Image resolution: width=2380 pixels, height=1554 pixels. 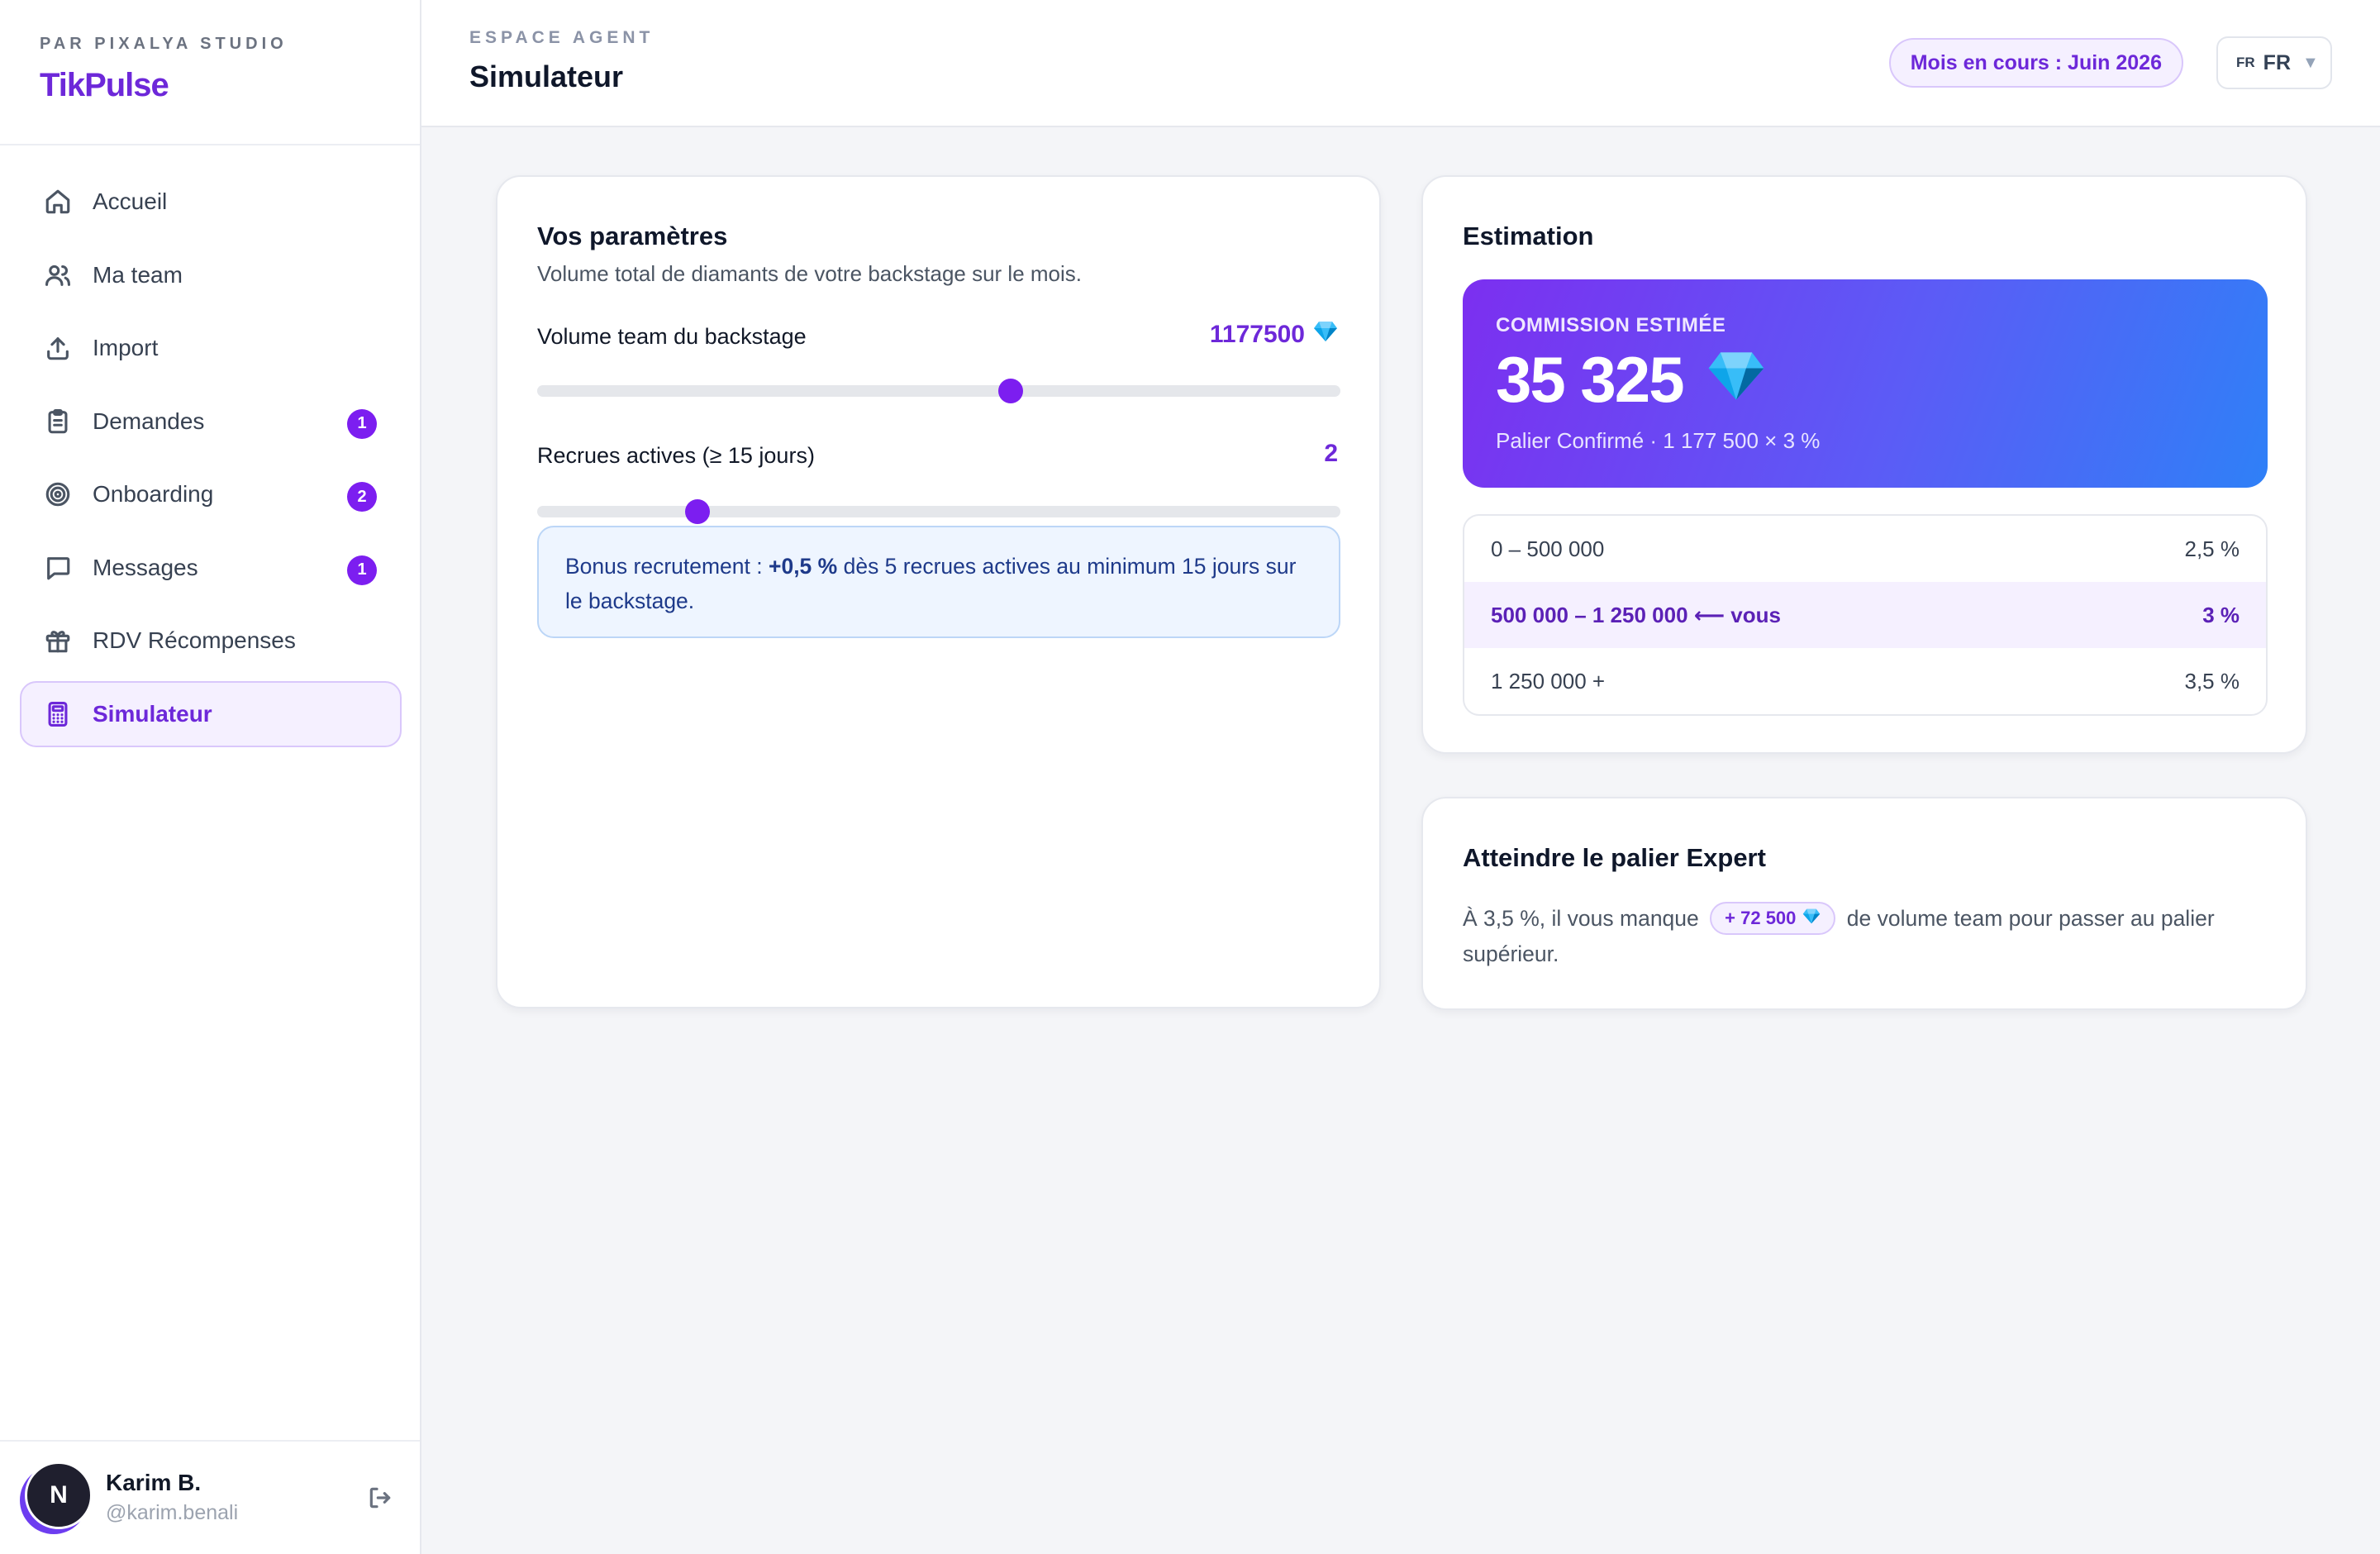 What do you see at coordinates (1611, 325) in the screenshot?
I see `commission-label: COMMISSION ESTIMÉE` at bounding box center [1611, 325].